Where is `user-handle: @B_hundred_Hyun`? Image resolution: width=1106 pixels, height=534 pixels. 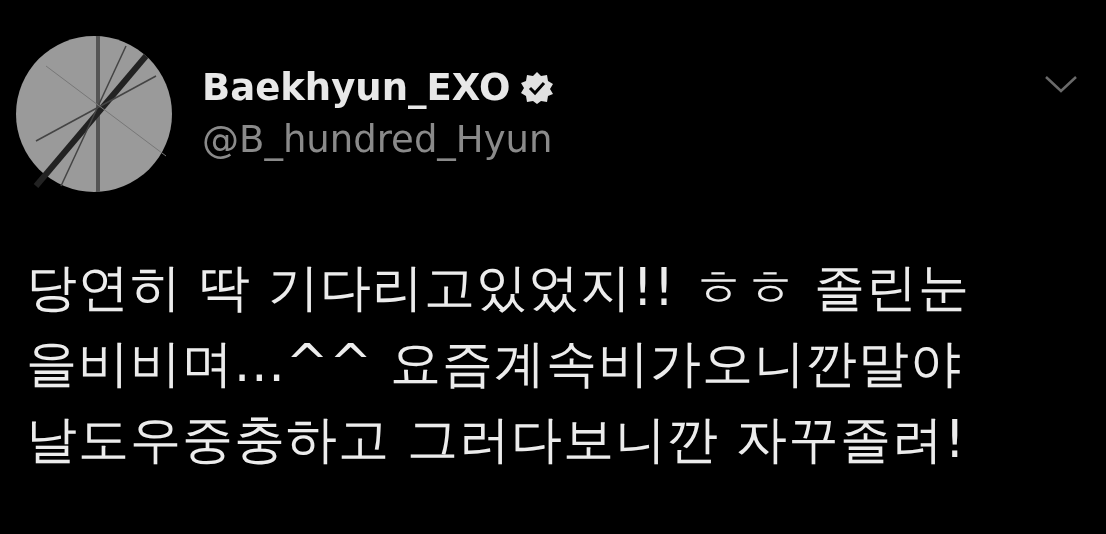 user-handle: @B_hundred_Hyun is located at coordinates (378, 140).